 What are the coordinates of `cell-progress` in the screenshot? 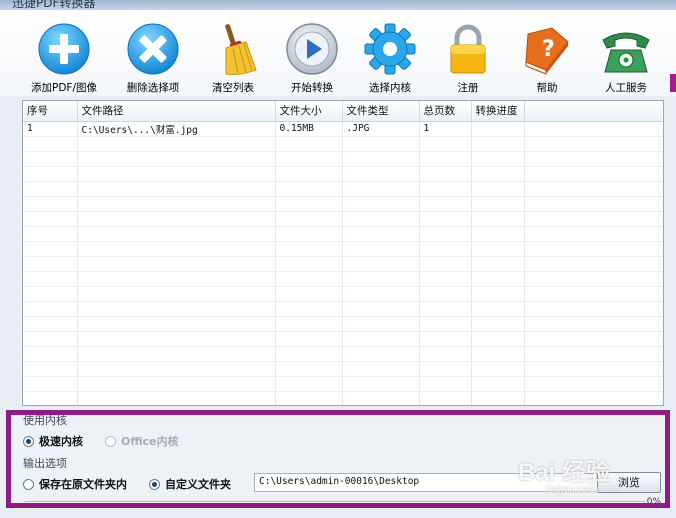 It's located at (498, 129).